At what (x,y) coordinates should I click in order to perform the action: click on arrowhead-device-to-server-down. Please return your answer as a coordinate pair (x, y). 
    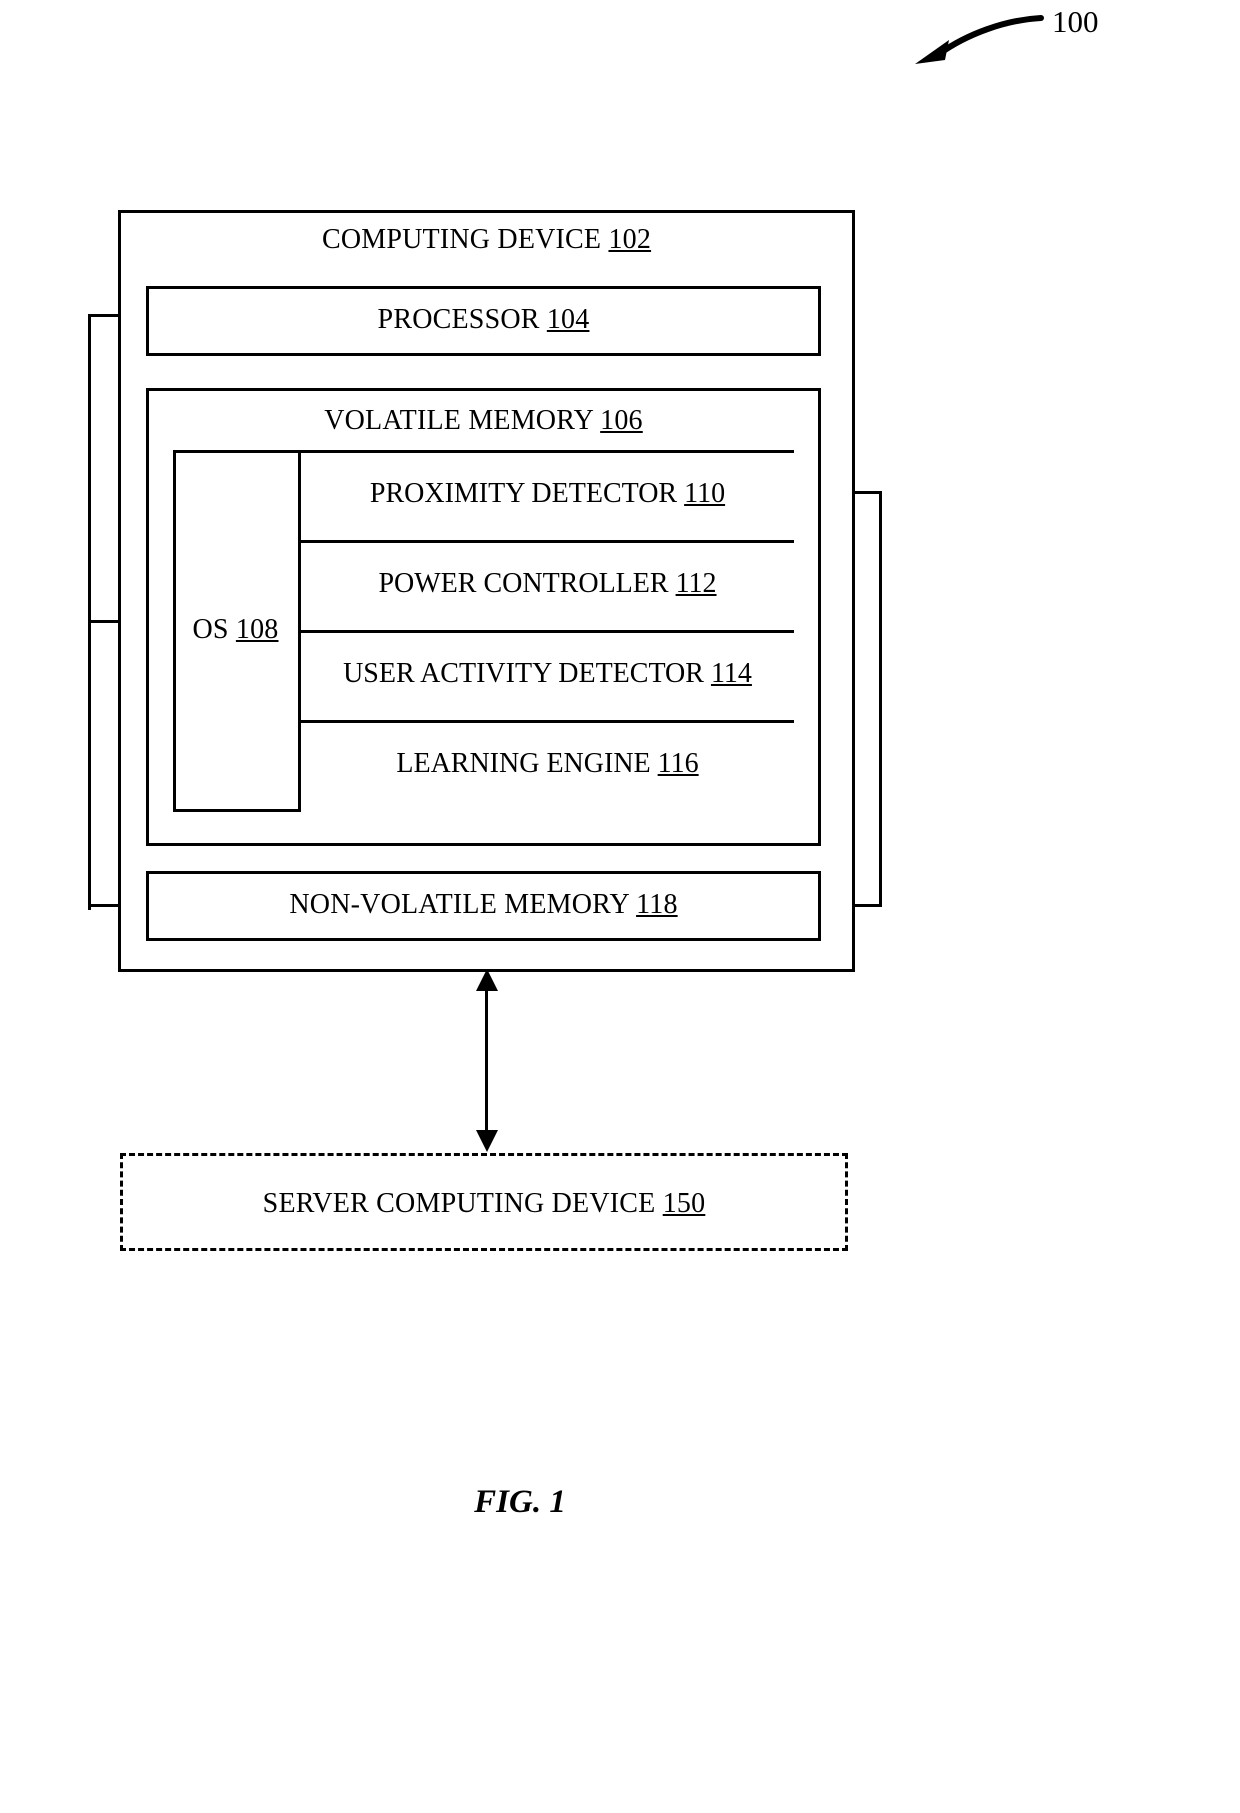
    Looking at the image, I should click on (487, 1141).